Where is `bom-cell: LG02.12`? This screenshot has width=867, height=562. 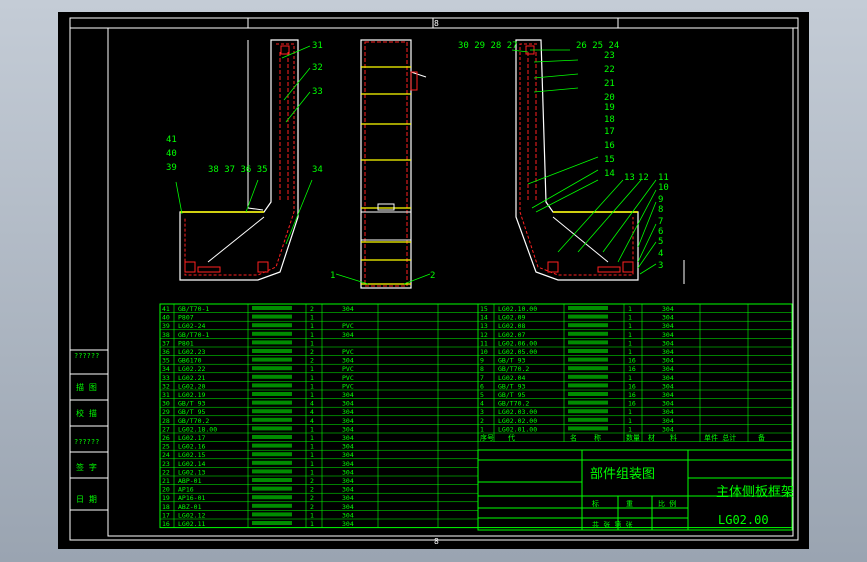
bom-cell: LG02.12 is located at coordinates (191, 515).